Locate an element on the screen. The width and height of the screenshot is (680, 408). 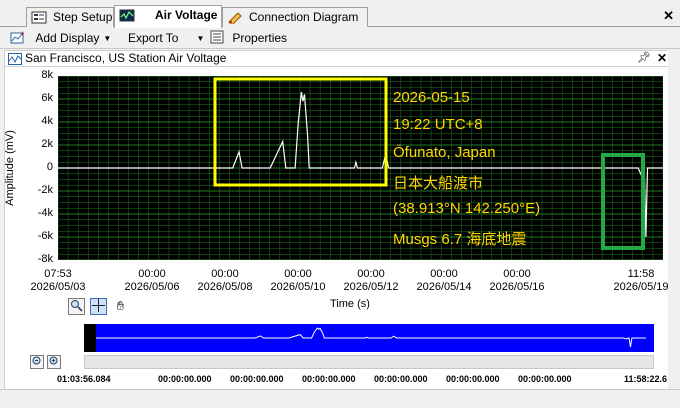
y-tick-label: -6k is located at coordinates (45, 236).